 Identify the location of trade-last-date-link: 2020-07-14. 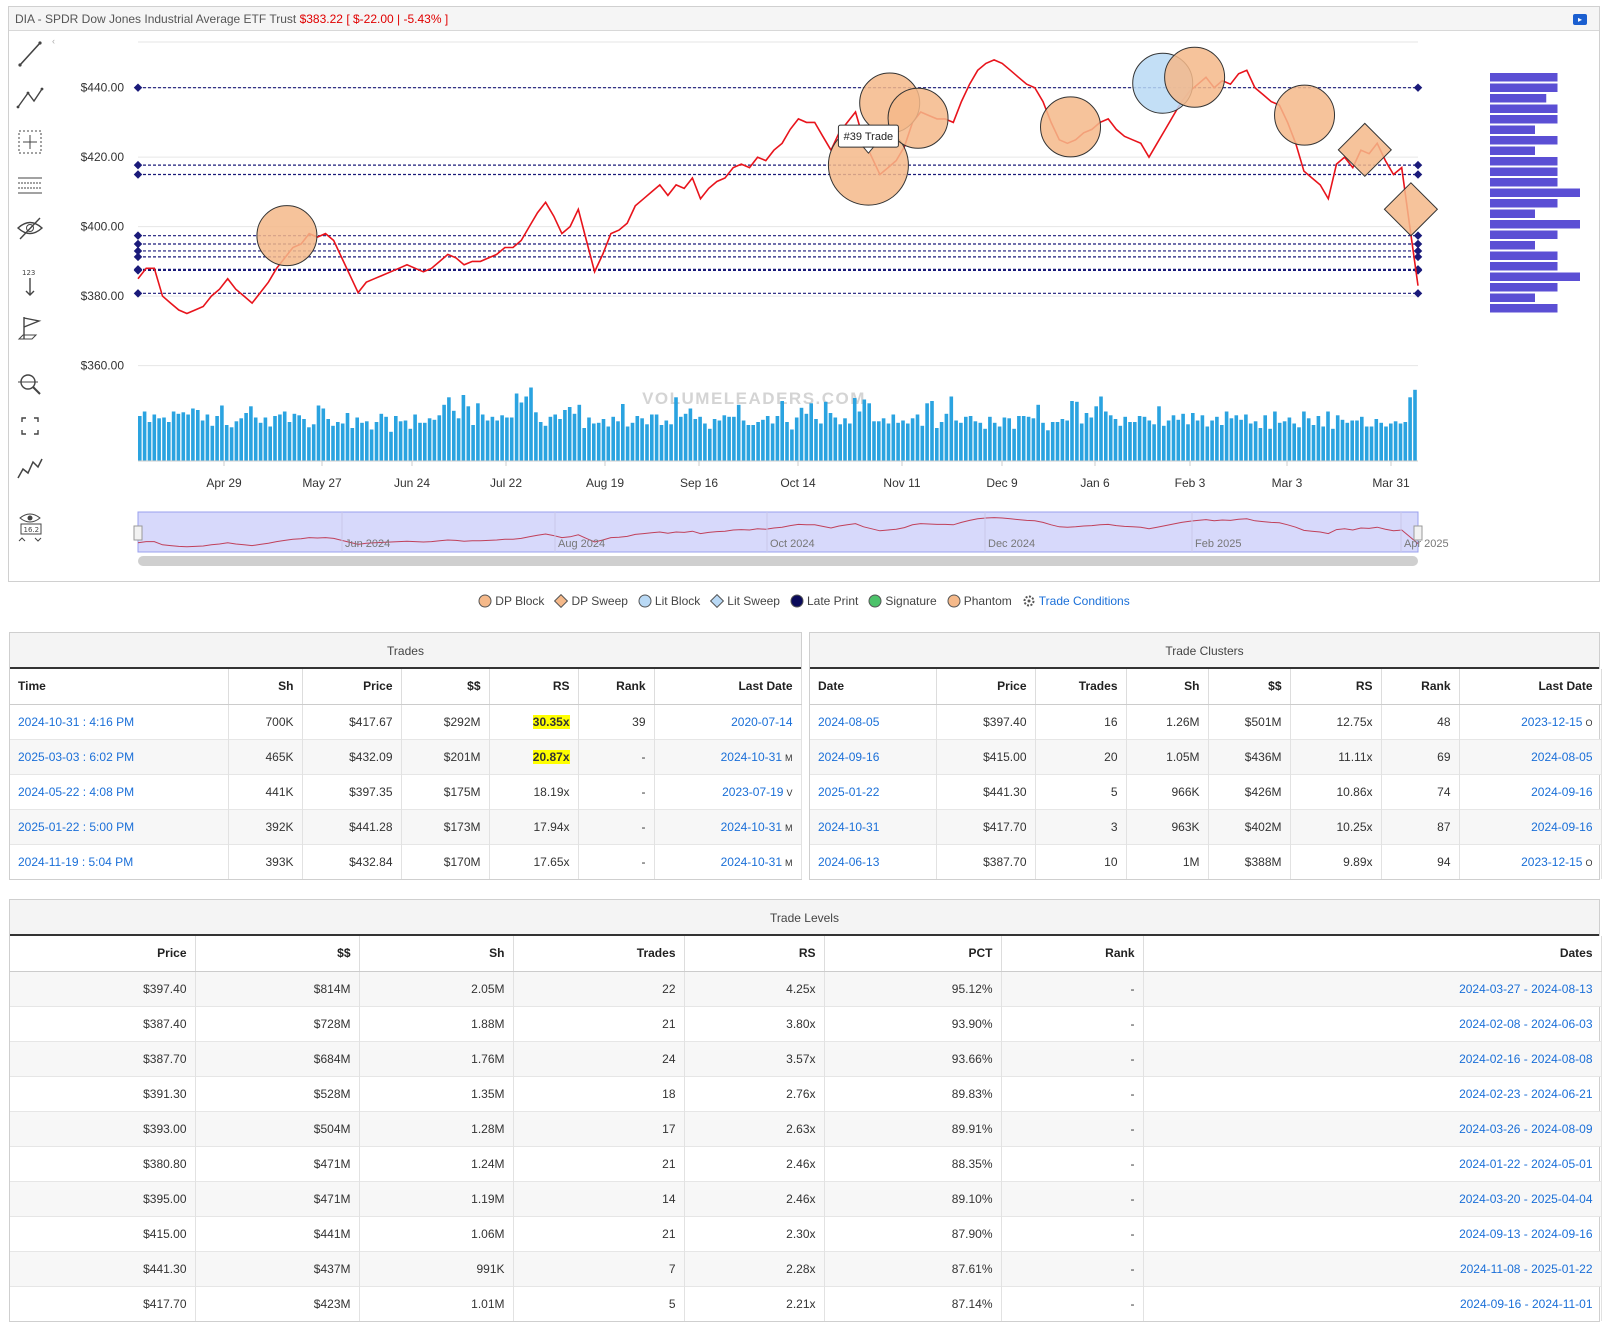
(728, 721).